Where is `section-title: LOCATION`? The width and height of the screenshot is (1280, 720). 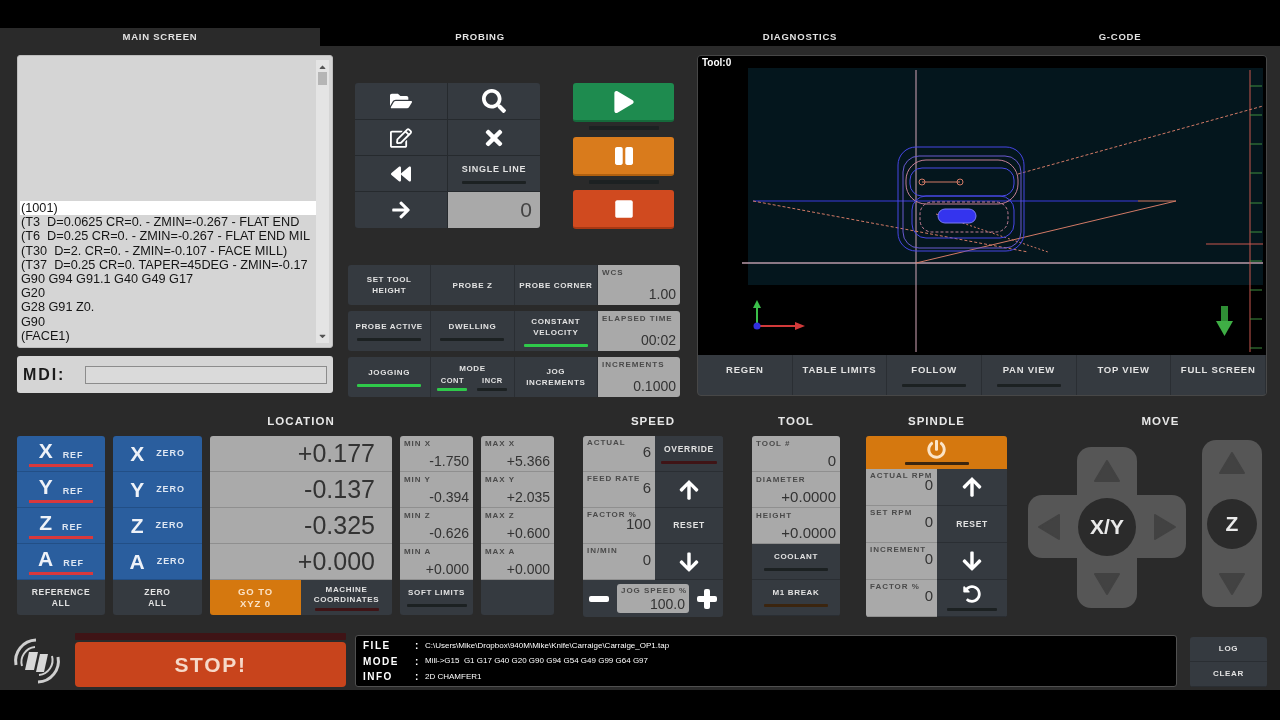 section-title: LOCATION is located at coordinates (301, 422).